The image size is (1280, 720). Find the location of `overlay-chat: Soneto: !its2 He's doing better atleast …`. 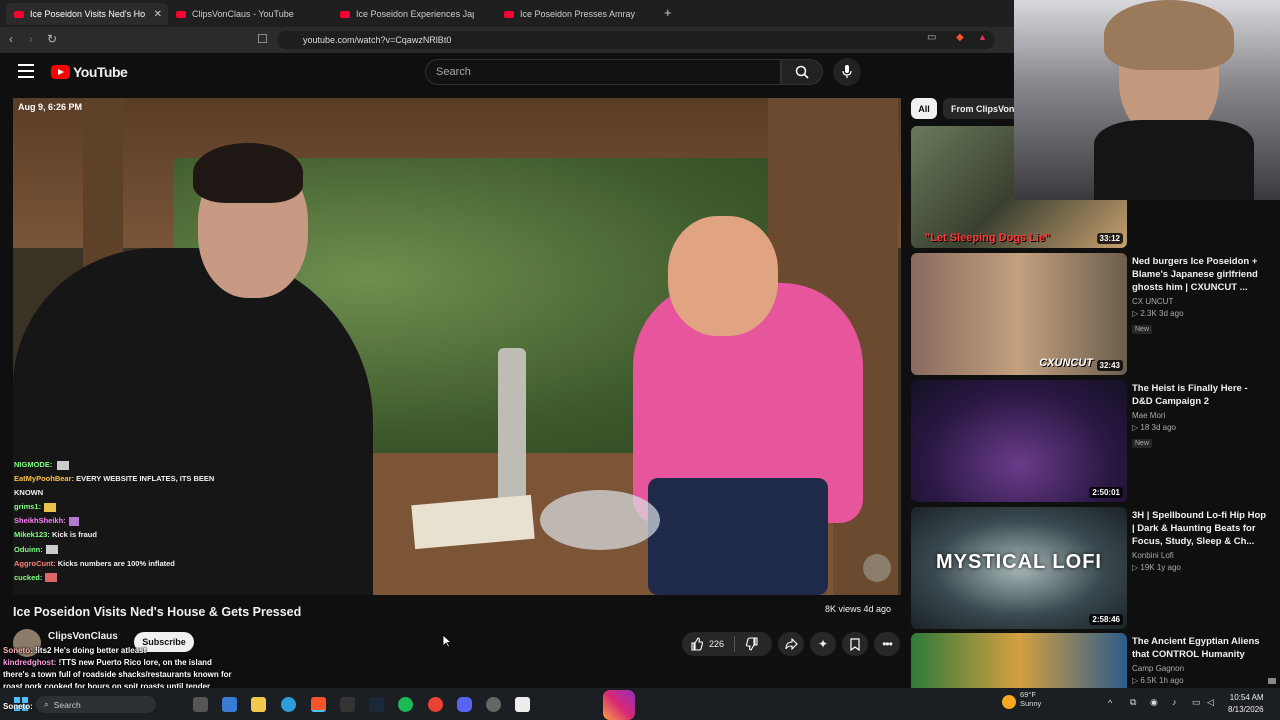

overlay-chat: Soneto: !its2 He's doing better atleast … is located at coordinates (153, 669).